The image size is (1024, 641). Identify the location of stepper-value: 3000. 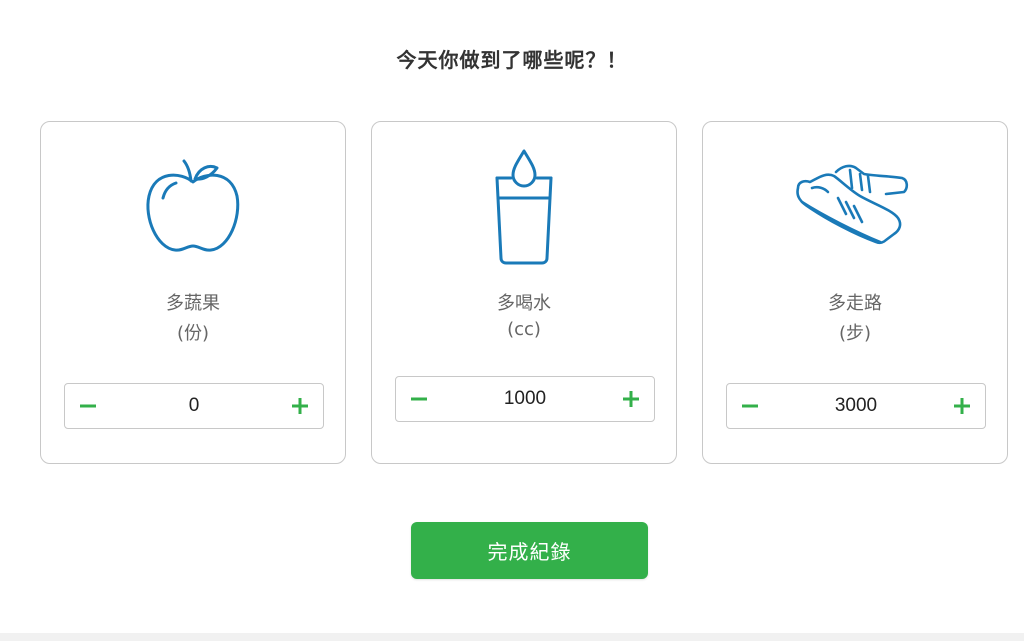
(856, 406).